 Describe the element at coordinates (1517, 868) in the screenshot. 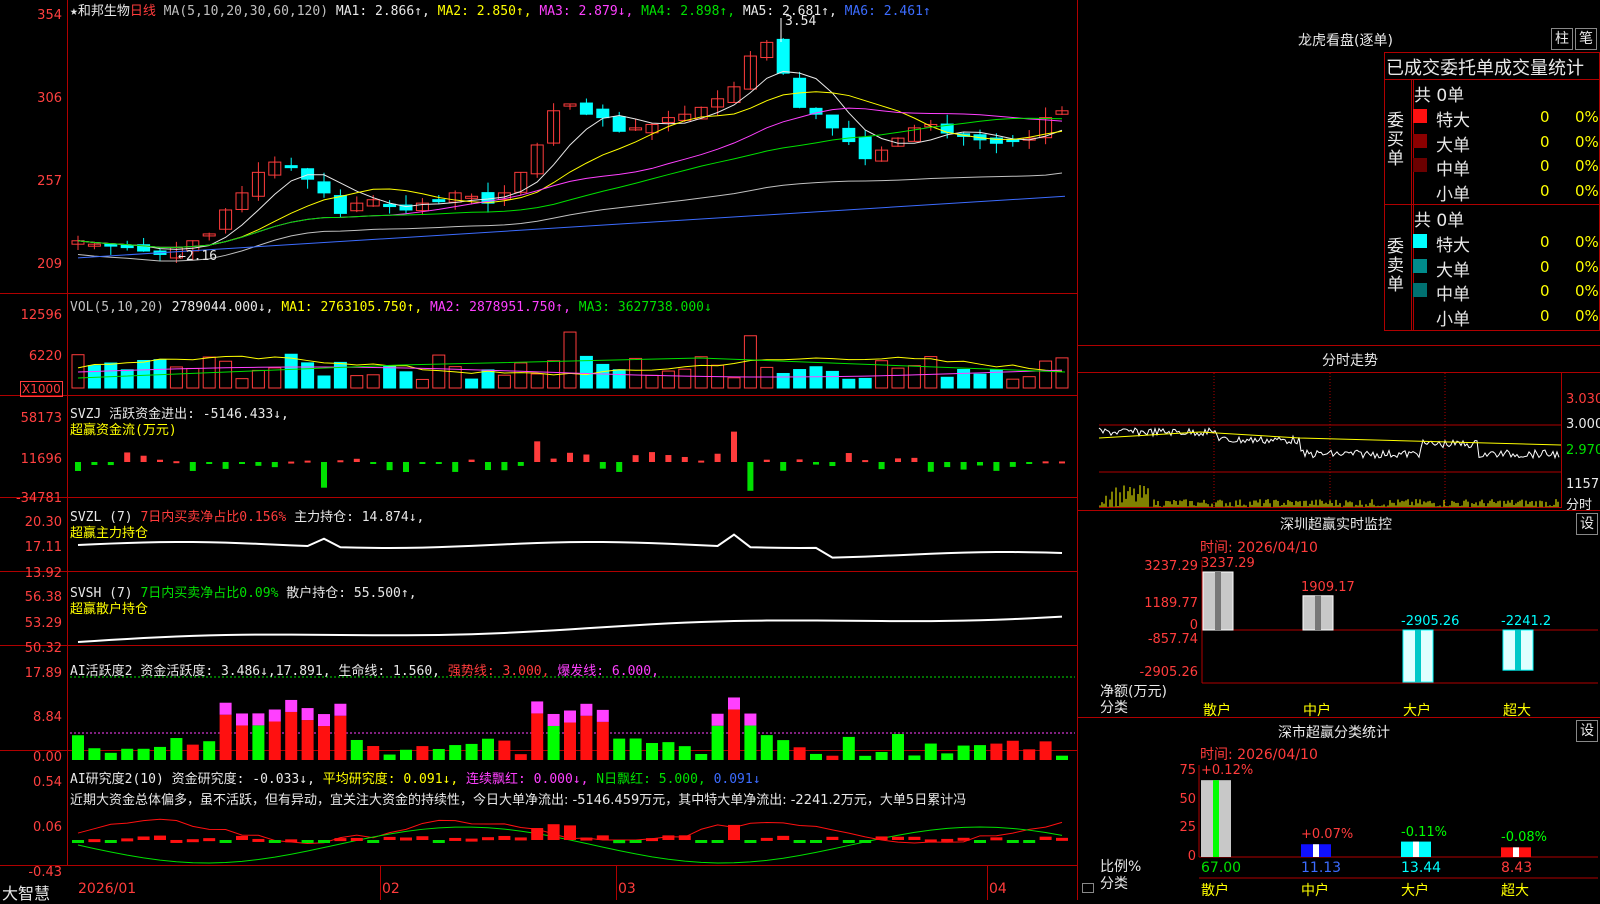

I see `class-value-label: 8.43` at that location.